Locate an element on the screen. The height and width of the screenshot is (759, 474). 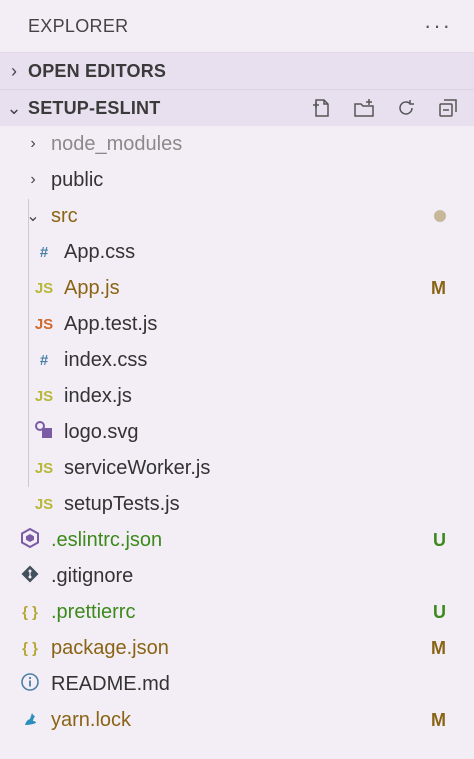
file-name: package.json is located at coordinates (110, 647).